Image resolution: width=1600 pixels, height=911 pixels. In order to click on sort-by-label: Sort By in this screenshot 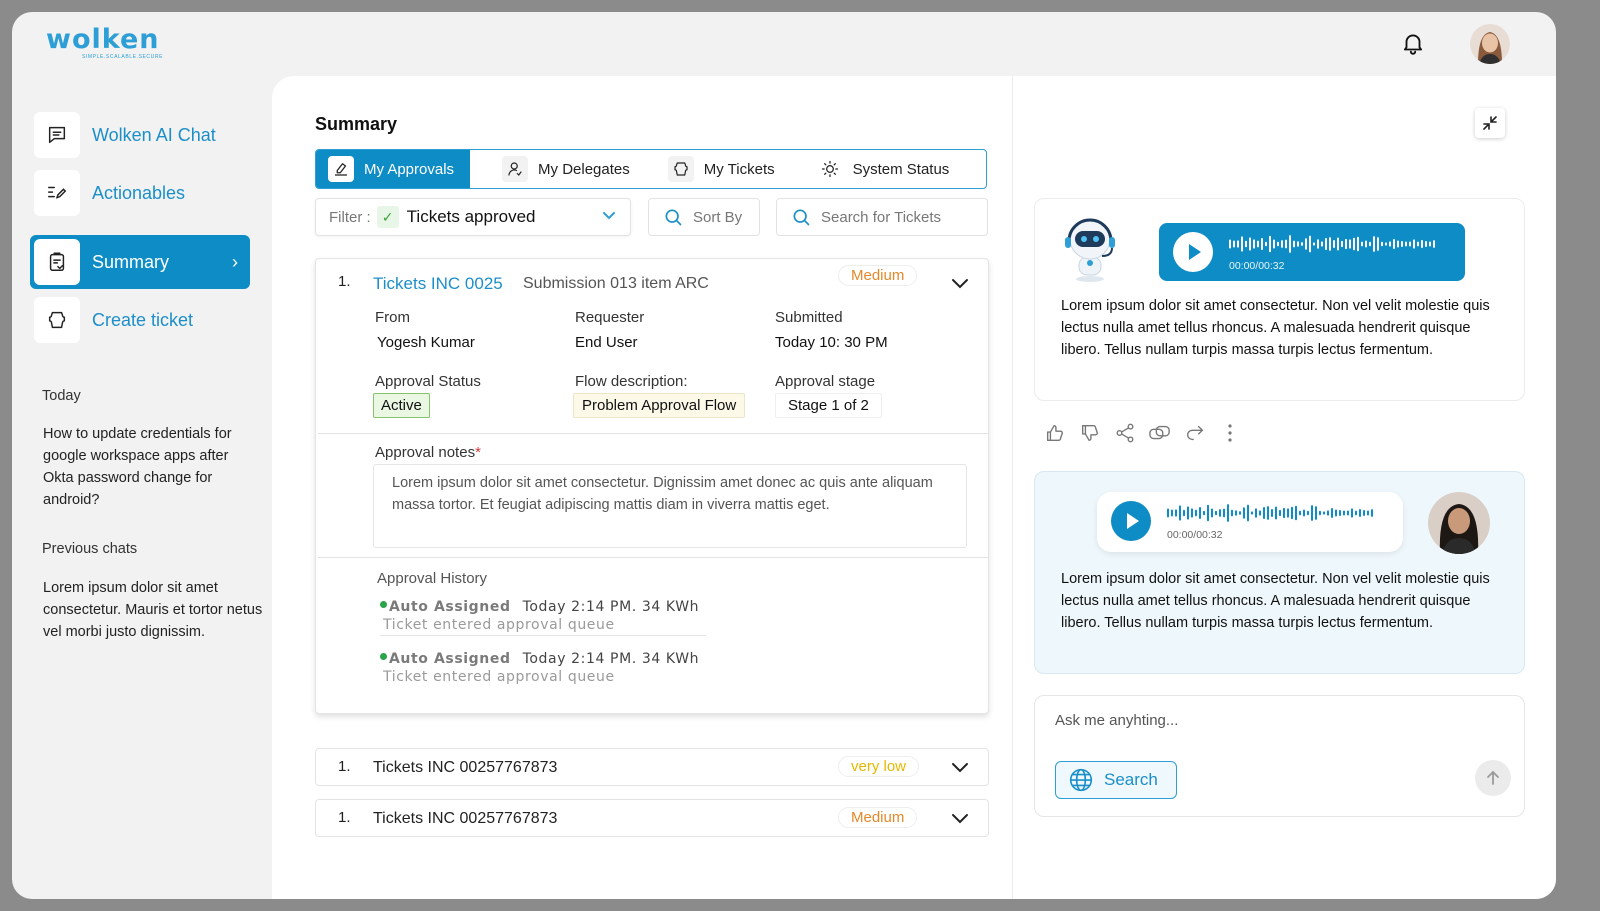, I will do `click(718, 217)`.